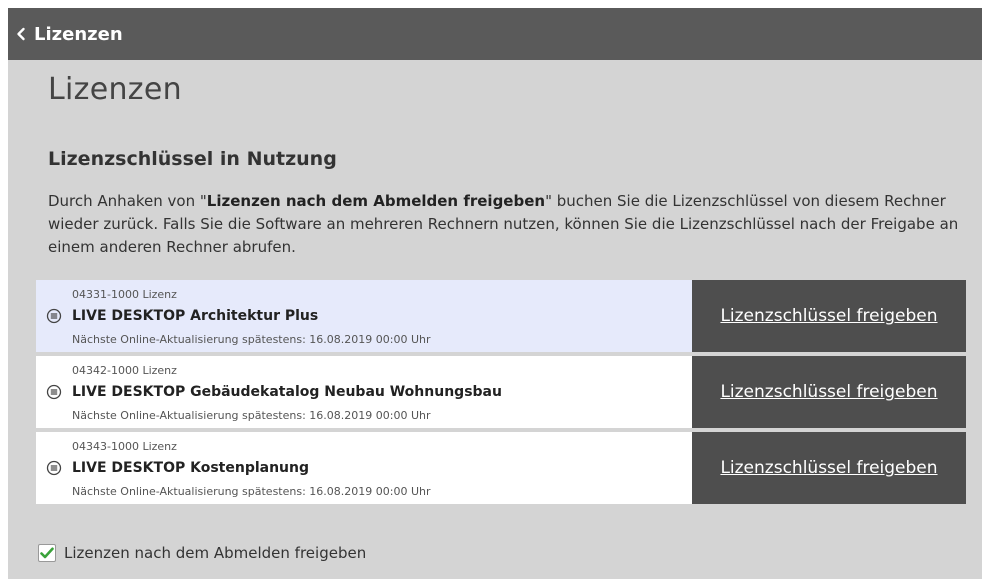 This screenshot has width=982, height=579. What do you see at coordinates (495, 34) in the screenshot?
I see `title-bar: Lizenzen` at bounding box center [495, 34].